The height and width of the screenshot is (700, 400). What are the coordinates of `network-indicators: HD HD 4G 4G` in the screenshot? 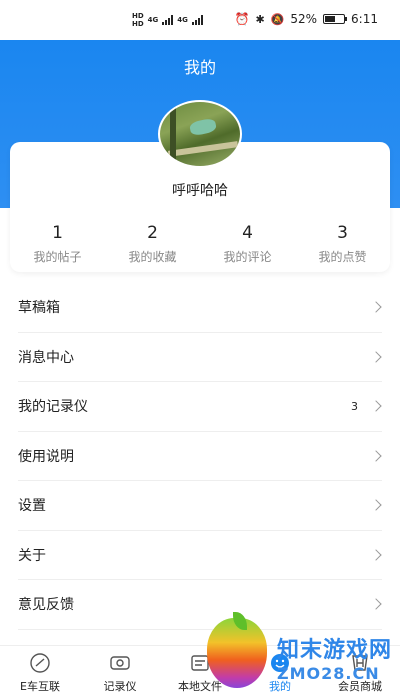 It's located at (167, 20).